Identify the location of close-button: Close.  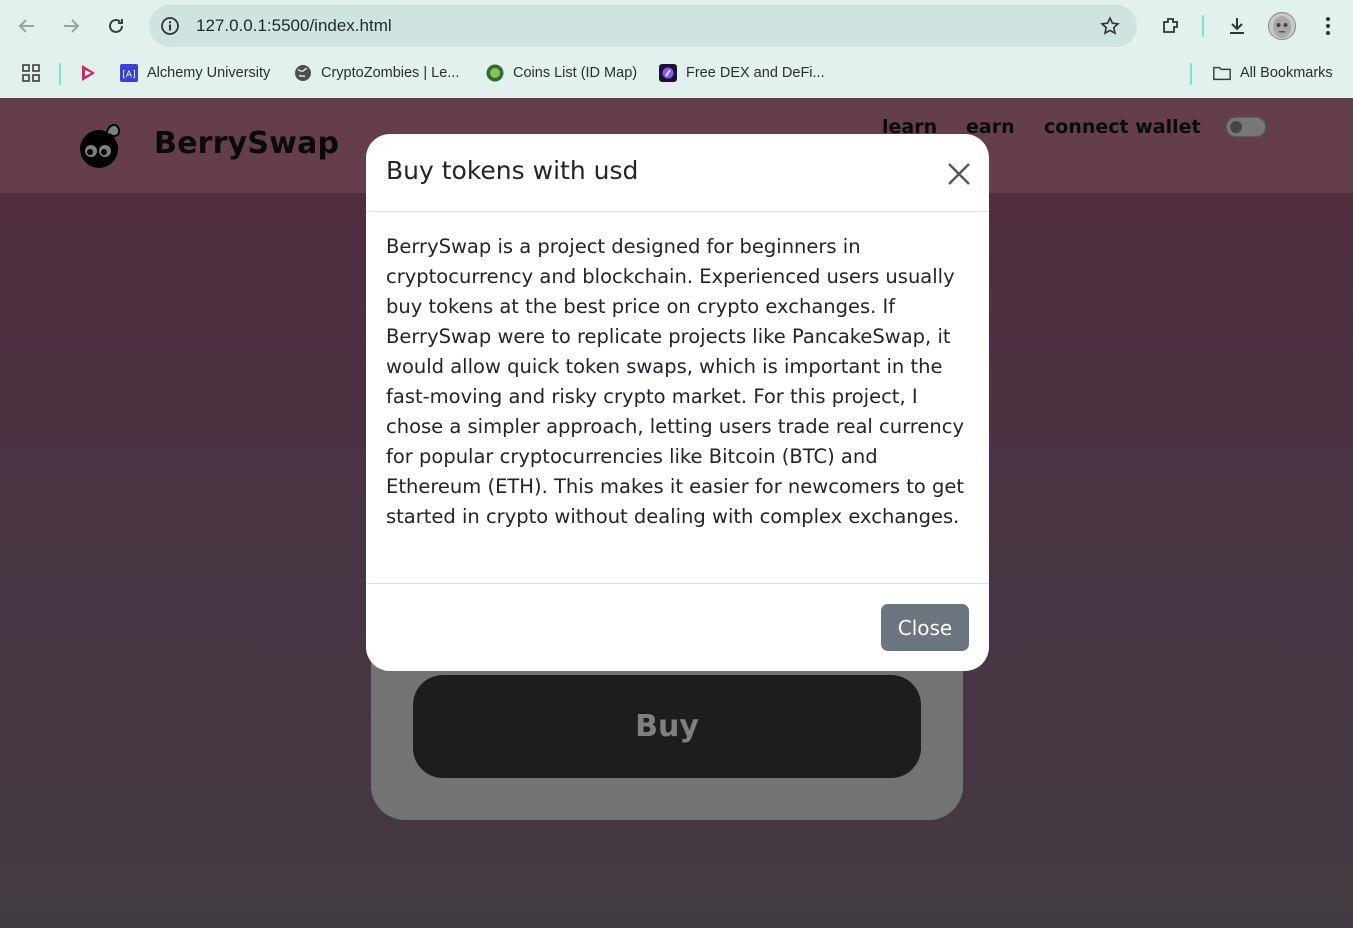
(925, 627).